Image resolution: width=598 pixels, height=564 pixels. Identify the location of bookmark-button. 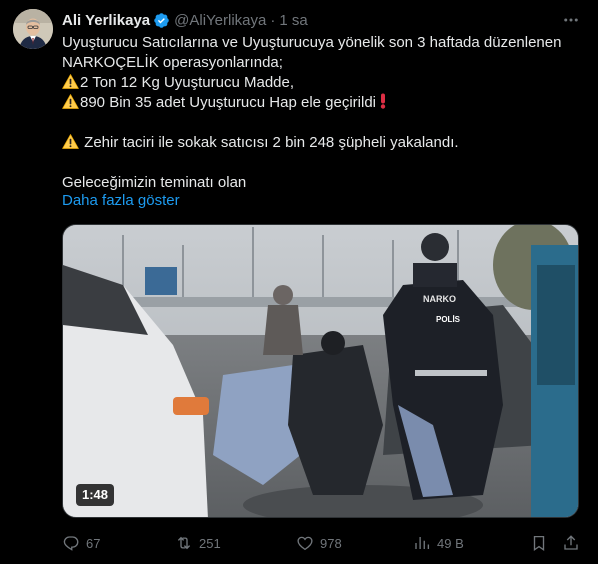
(542, 543).